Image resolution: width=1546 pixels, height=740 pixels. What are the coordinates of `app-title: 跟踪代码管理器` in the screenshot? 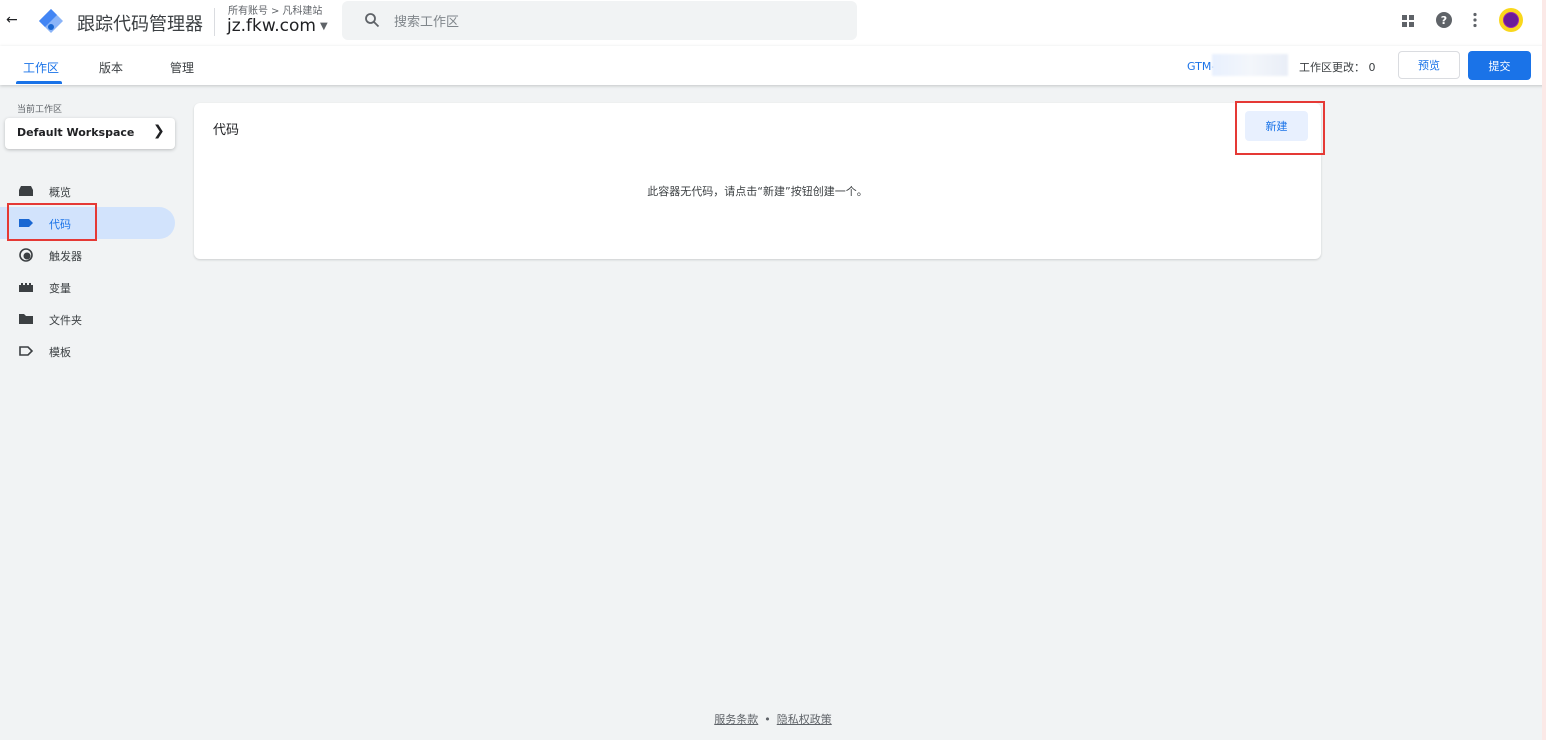 It's located at (140, 24).